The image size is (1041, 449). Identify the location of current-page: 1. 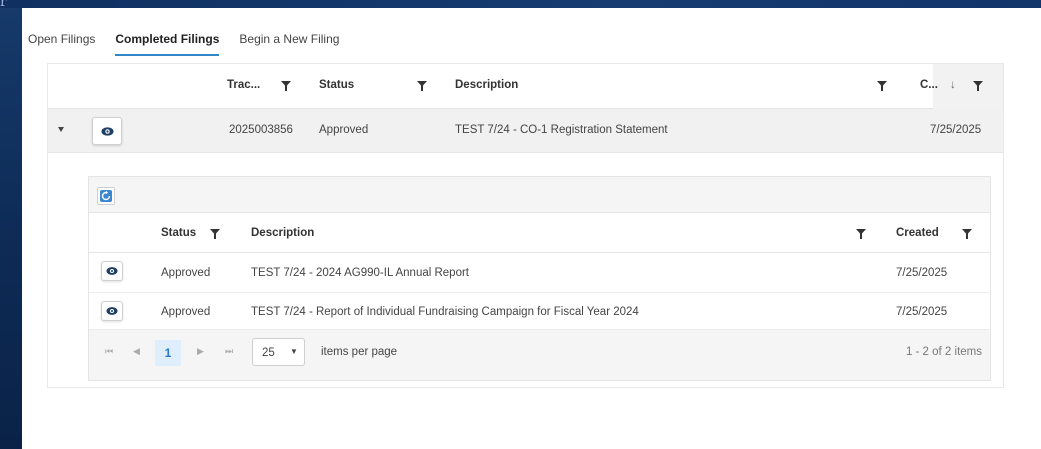
(168, 353).